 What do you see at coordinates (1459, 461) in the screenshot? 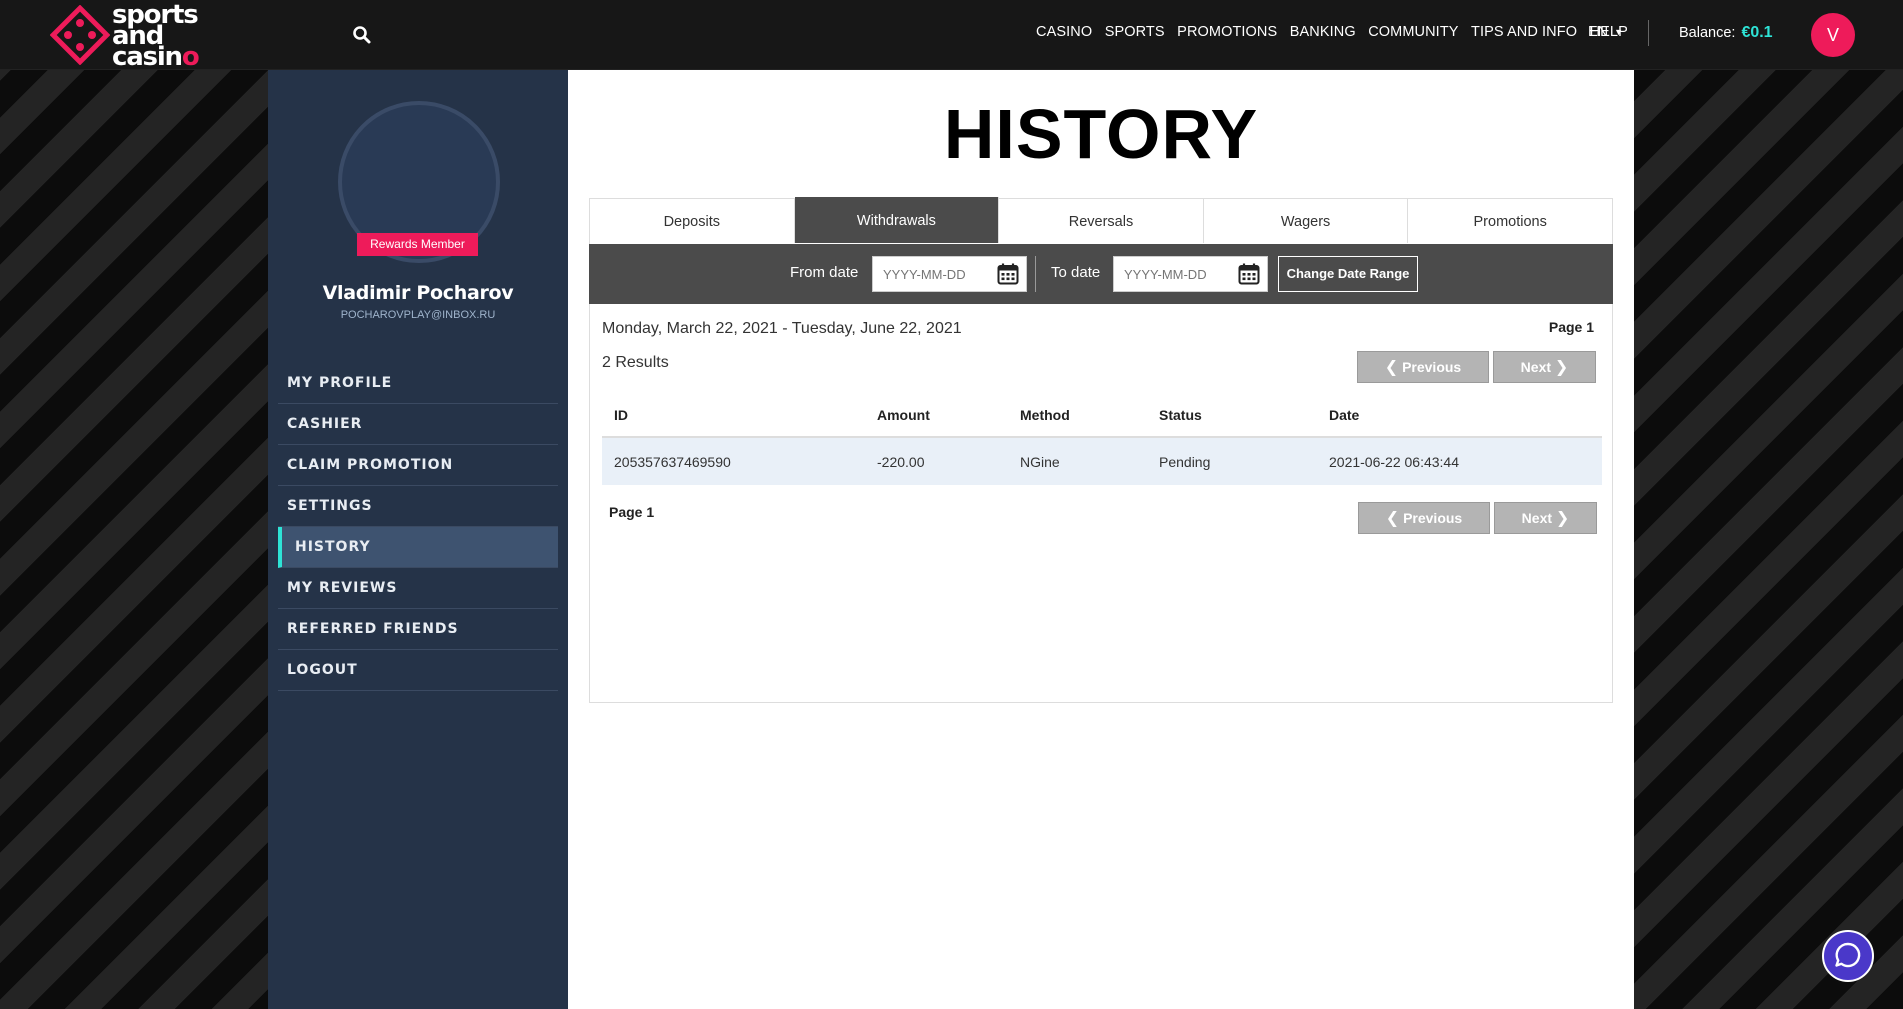
I see `cell-date: 2021-06-22 06:43:44` at bounding box center [1459, 461].